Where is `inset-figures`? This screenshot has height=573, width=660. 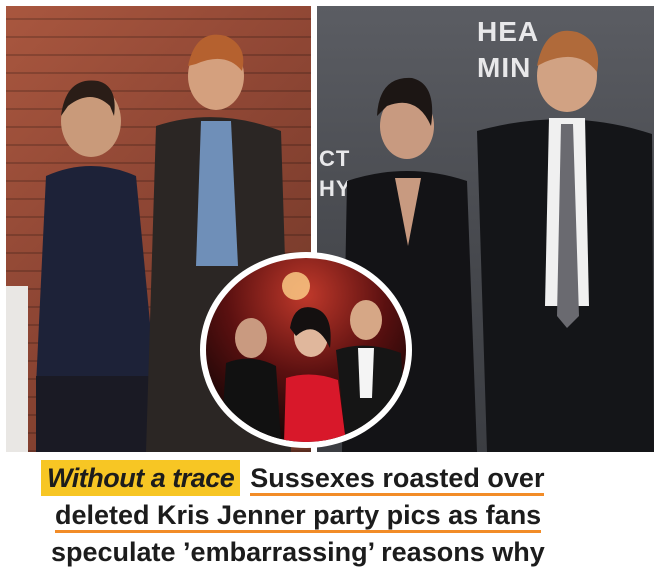
inset-figures is located at coordinates (313, 357).